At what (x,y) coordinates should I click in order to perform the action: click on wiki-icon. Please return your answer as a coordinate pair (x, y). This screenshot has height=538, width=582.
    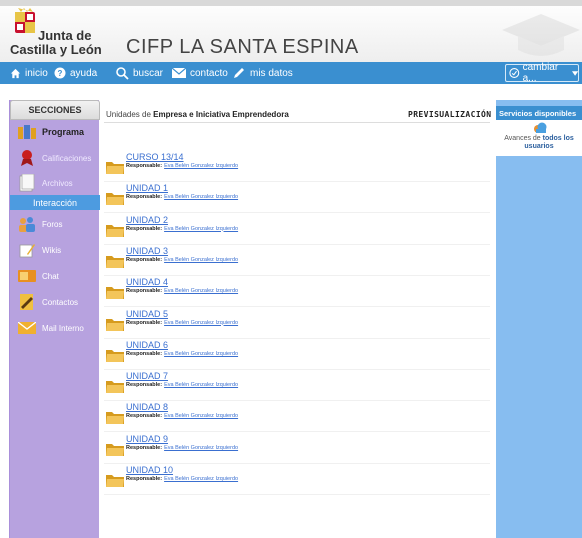
    Looking at the image, I should click on (27, 250).